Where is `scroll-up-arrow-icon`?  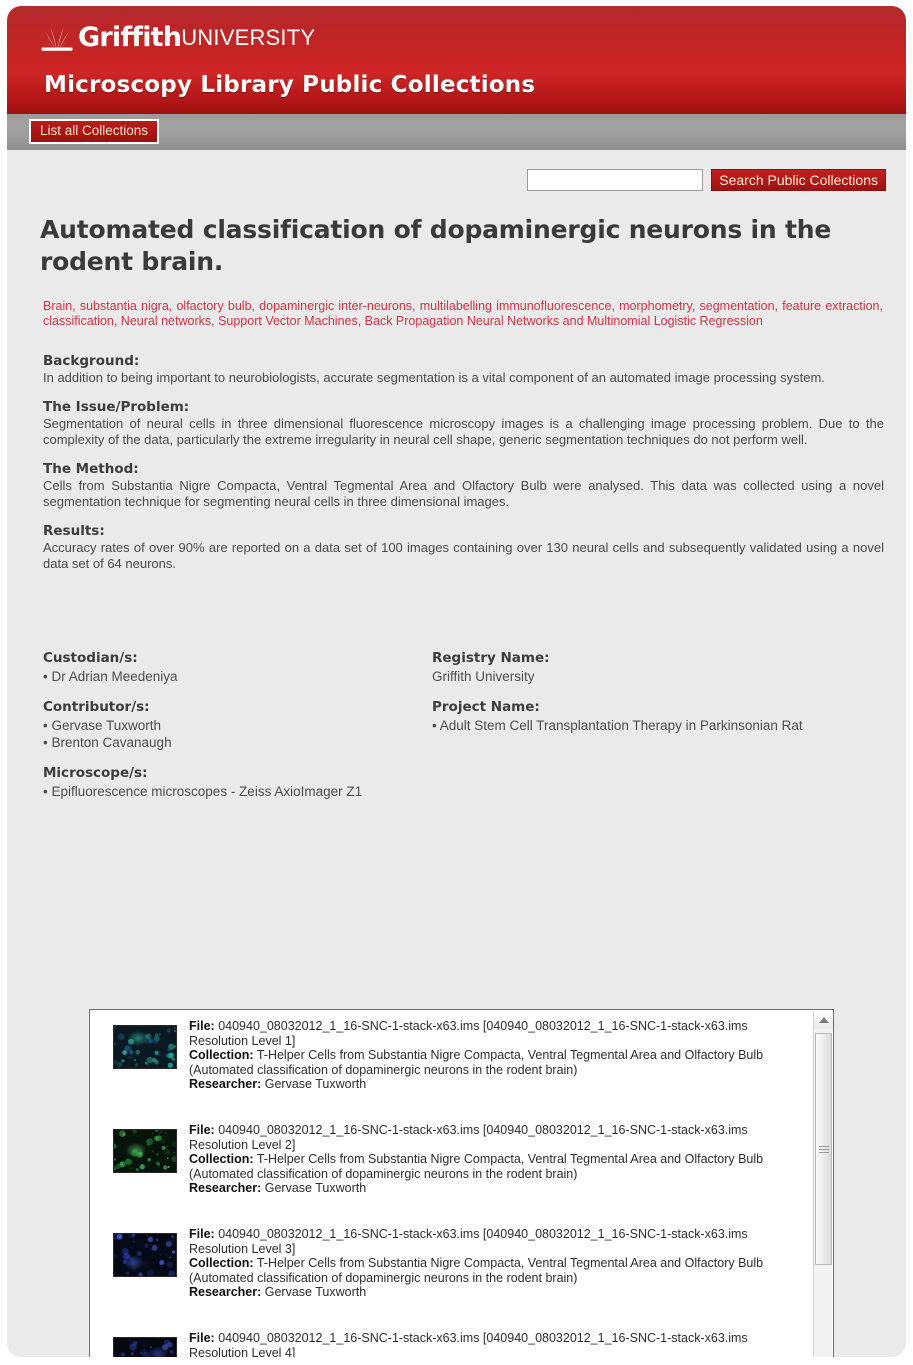
scroll-up-arrow-icon is located at coordinates (823, 1020).